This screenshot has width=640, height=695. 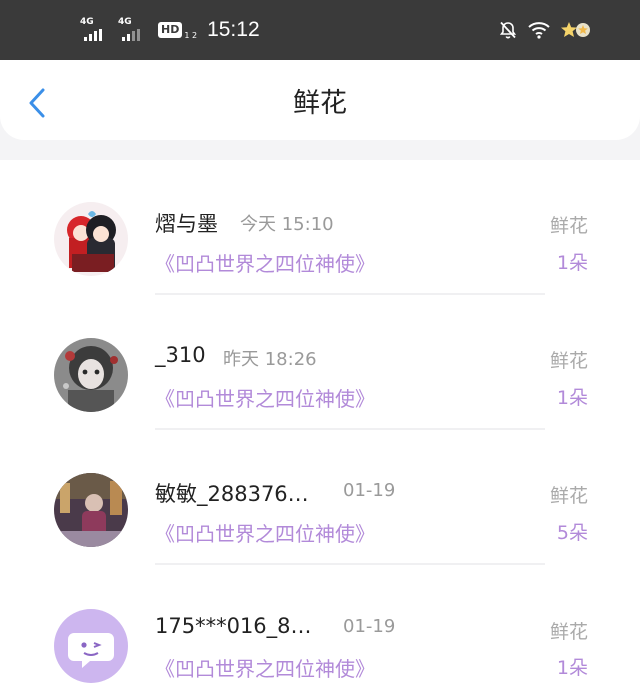 I want to click on status-right, so click(x=545, y=30).